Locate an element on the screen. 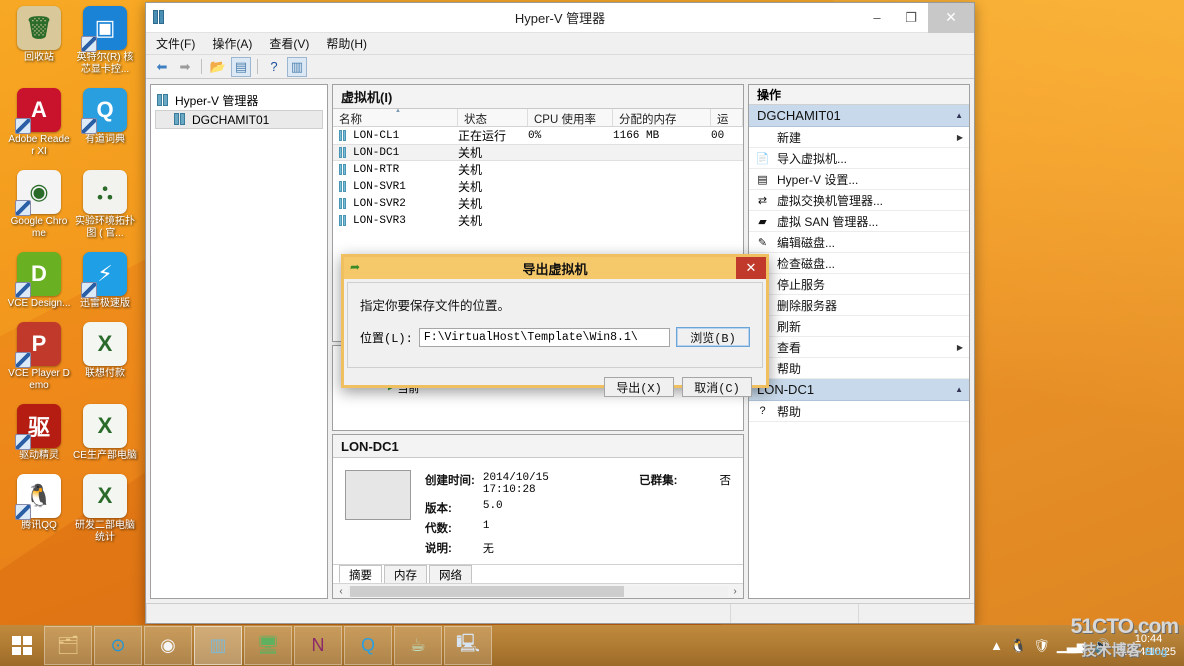 This screenshot has width=1184, height=666. scroll-track is located at coordinates (538, 591).